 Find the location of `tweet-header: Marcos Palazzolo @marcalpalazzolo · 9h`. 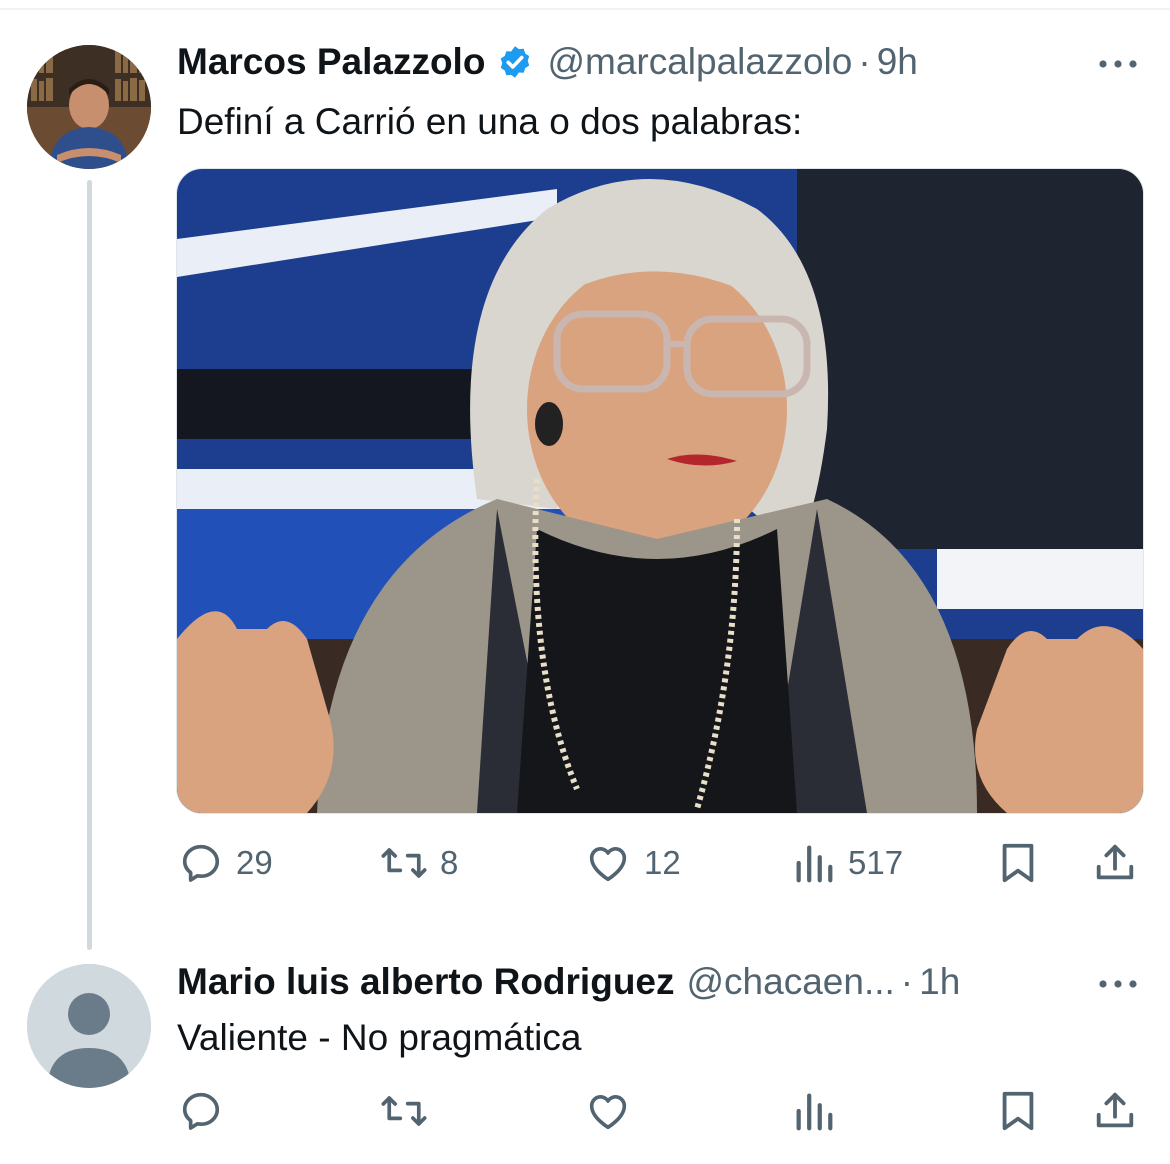

tweet-header: Marcos Palazzolo @marcalpalazzolo · 9h is located at coordinates (547, 62).